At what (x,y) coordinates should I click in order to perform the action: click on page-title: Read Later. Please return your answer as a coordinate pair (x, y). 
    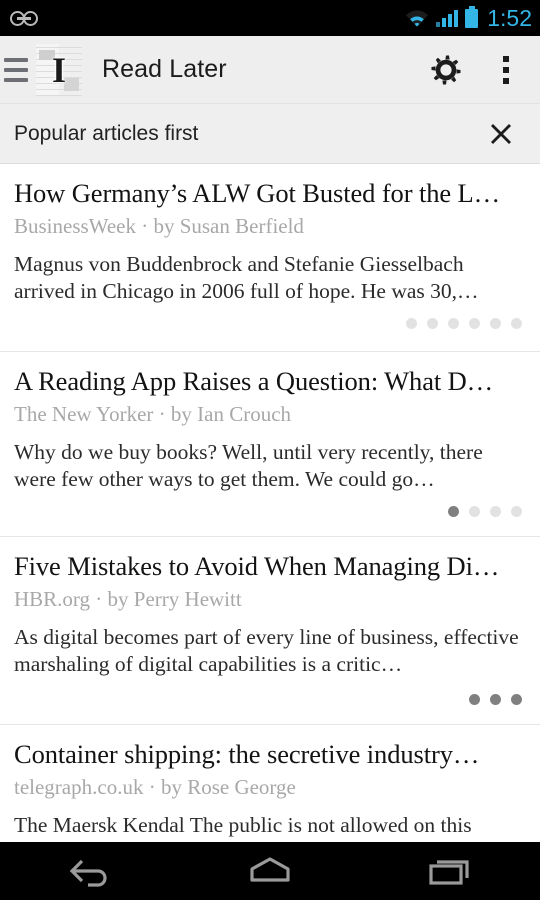
    Looking at the image, I should click on (164, 69).